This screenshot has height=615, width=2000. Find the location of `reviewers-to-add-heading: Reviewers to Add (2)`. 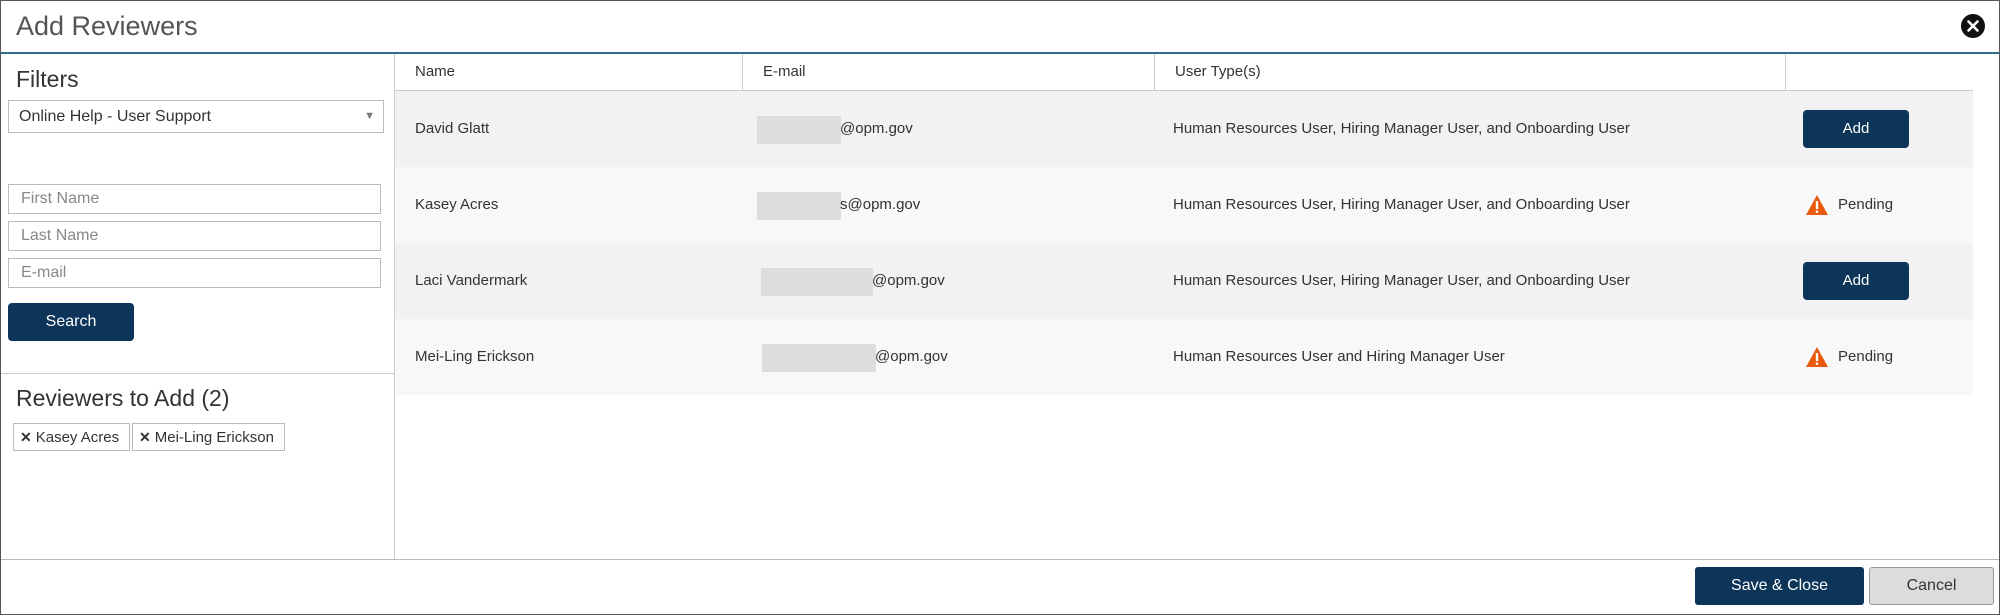

reviewers-to-add-heading: Reviewers to Add (2) is located at coordinates (123, 398).